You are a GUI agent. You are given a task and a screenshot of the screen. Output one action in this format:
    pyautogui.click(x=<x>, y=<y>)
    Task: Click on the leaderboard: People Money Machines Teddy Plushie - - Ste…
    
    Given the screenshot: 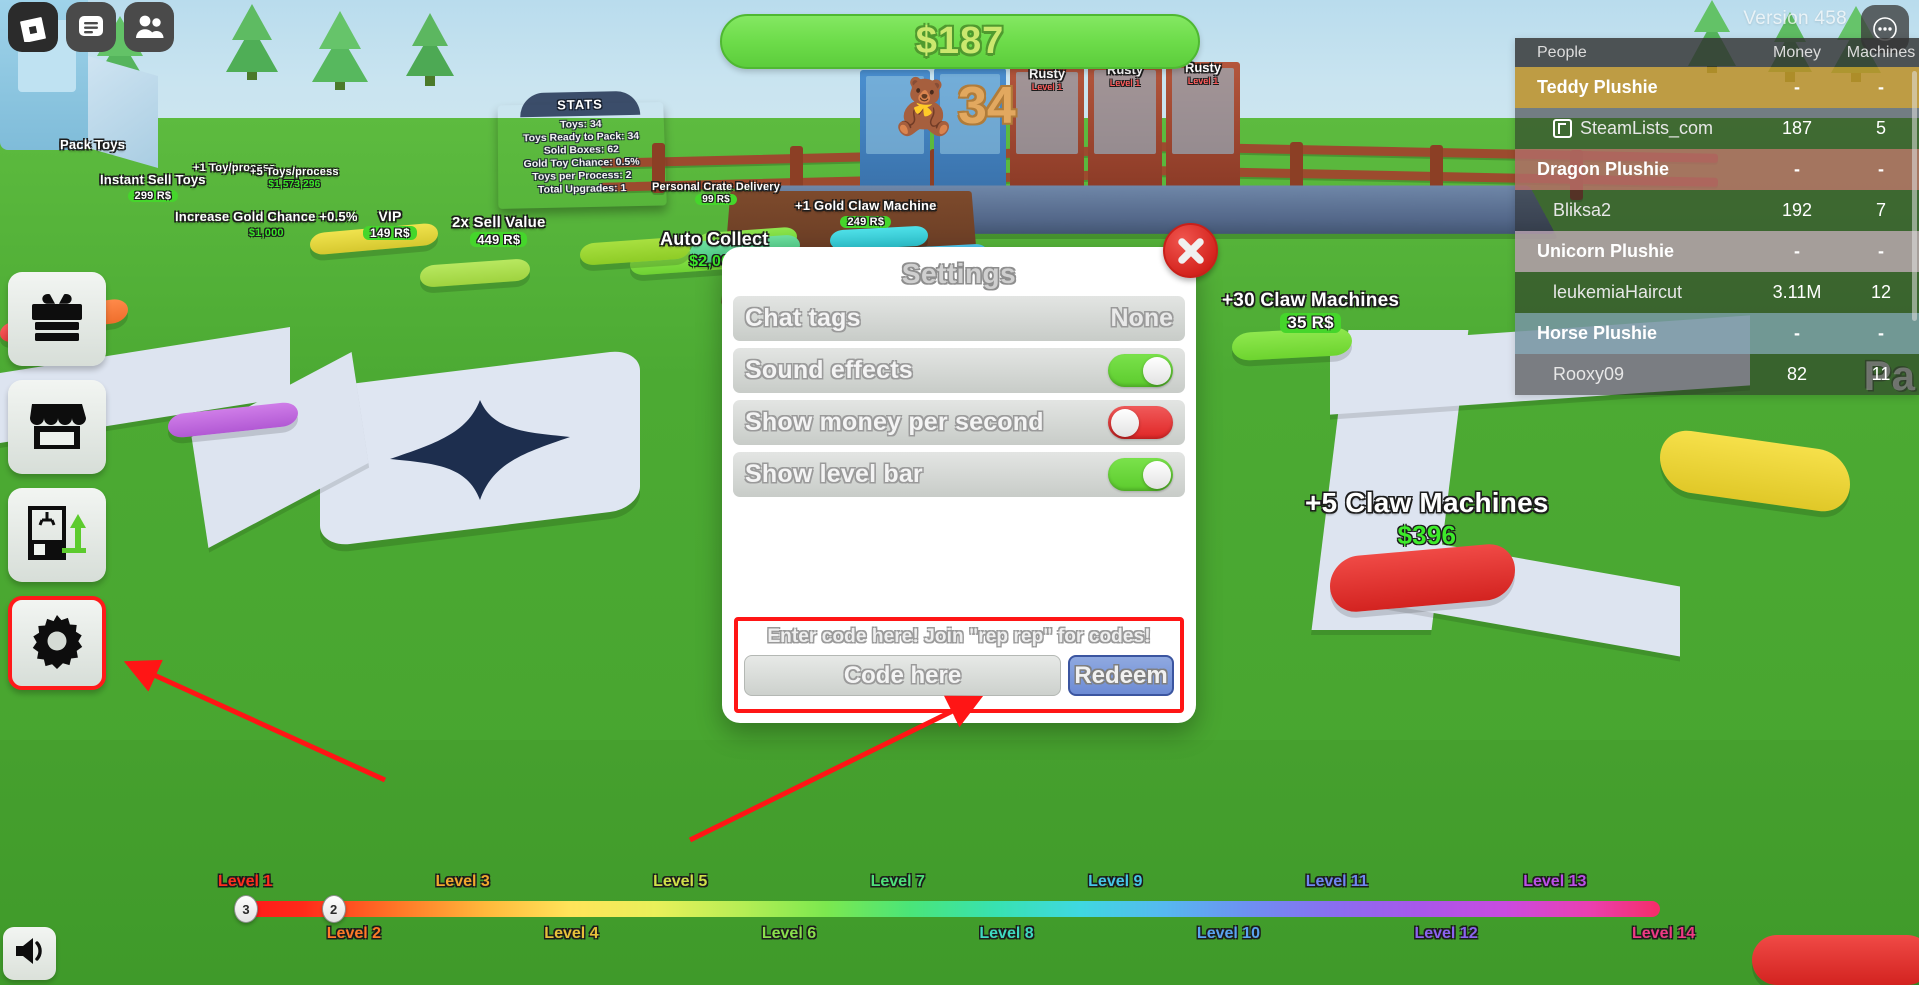 What is the action you would take?
    pyautogui.click(x=1717, y=216)
    